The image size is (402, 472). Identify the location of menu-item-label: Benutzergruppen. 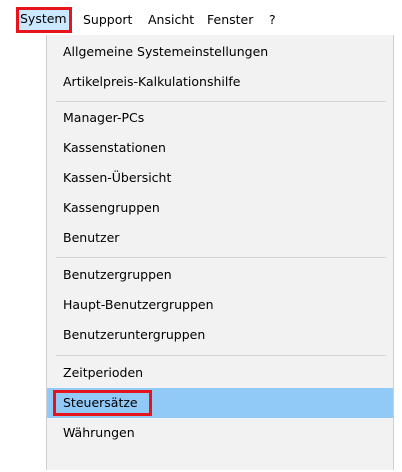
(117, 274).